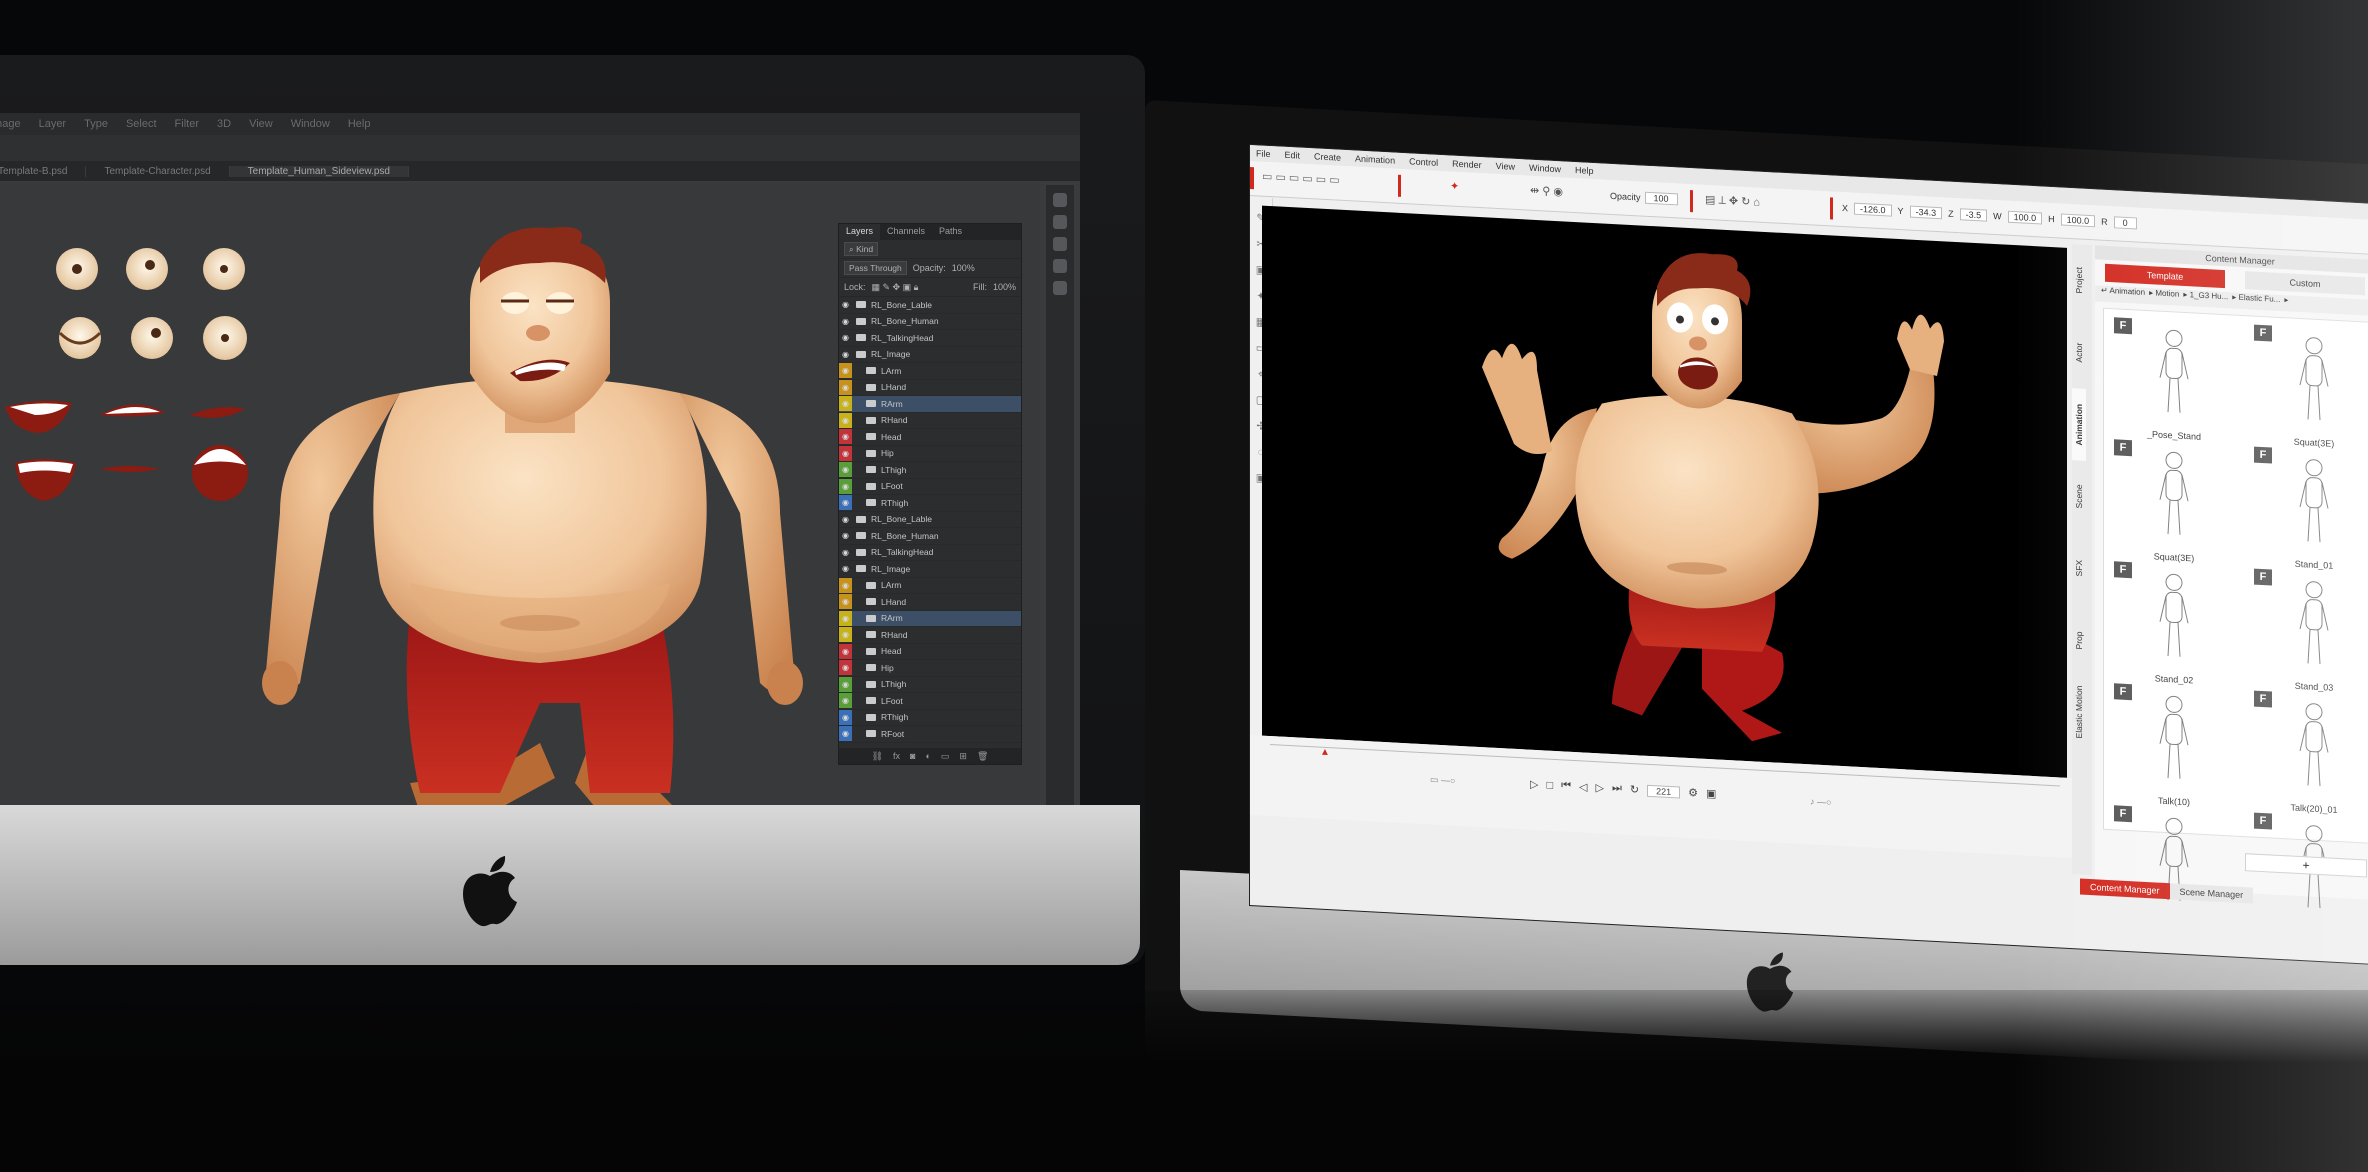  I want to click on pin-icon: ✦, so click(1454, 185).